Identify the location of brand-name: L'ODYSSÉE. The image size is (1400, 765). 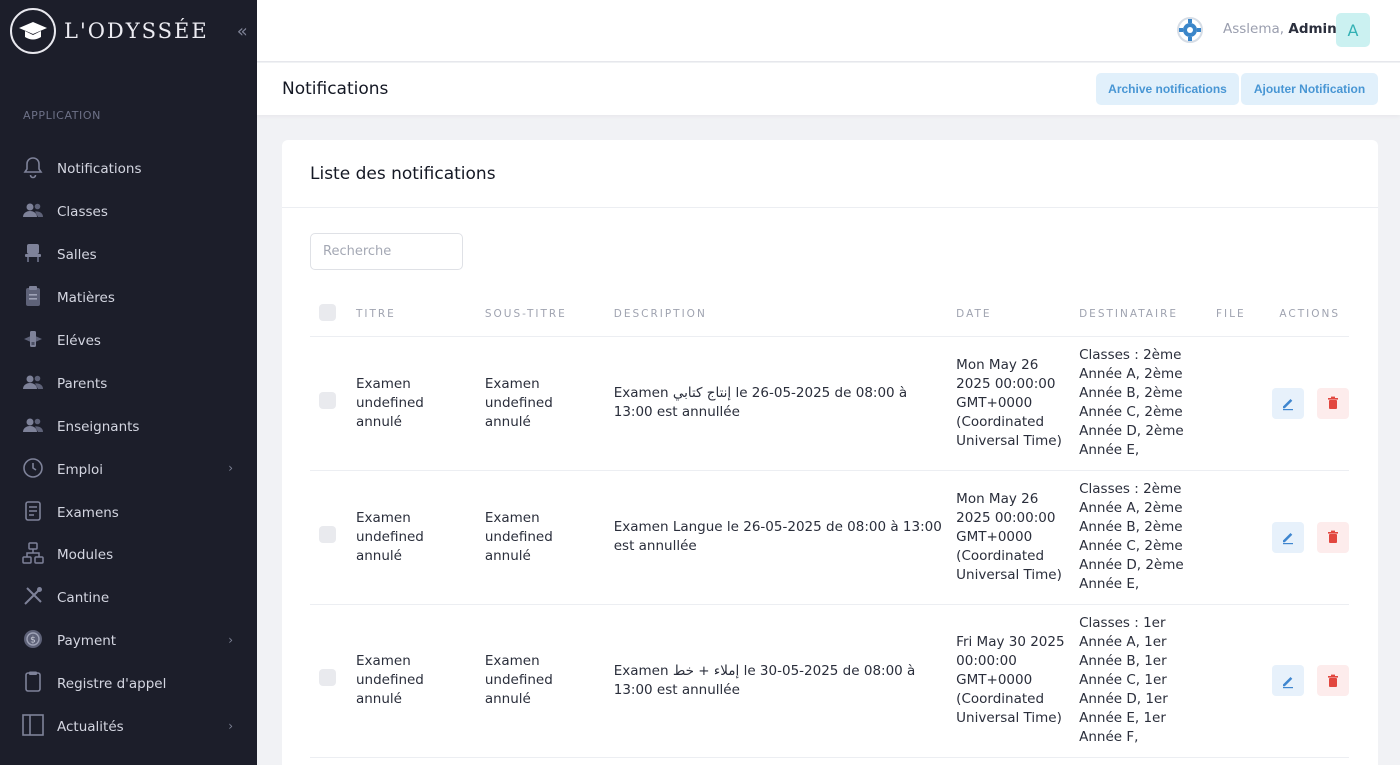
(136, 31).